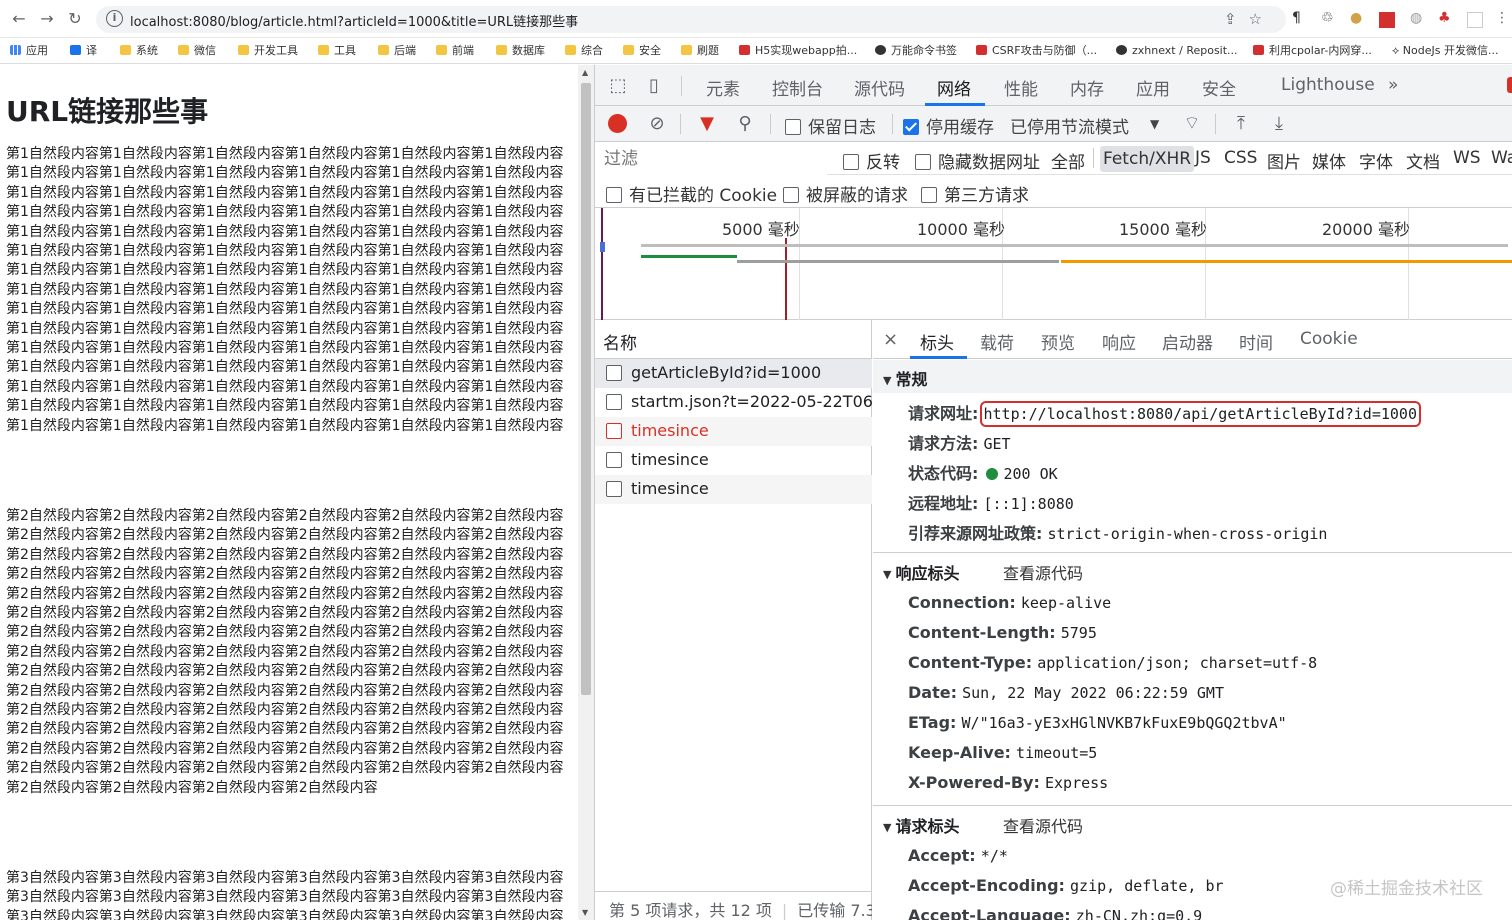  I want to click on tab-preview: 预览, so click(1058, 341).